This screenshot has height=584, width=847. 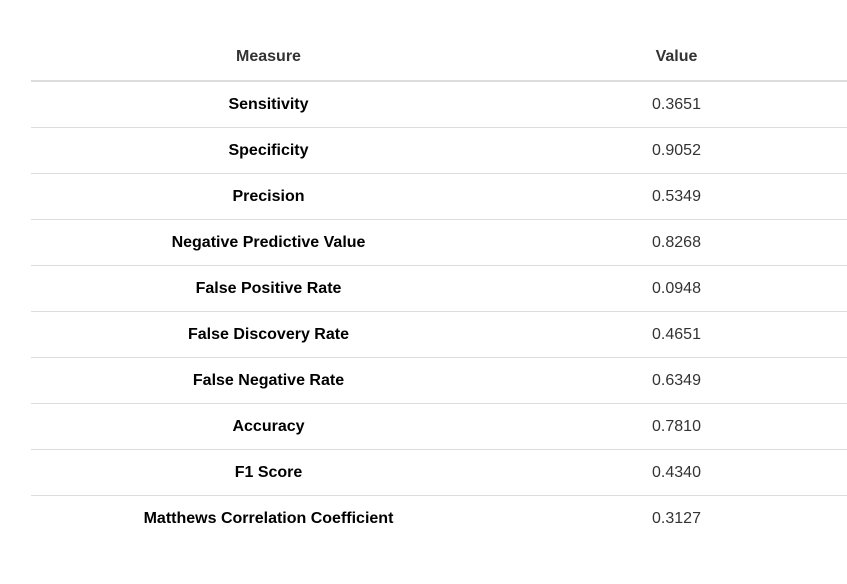 I want to click on measure-cell: Specificity, so click(x=268, y=150).